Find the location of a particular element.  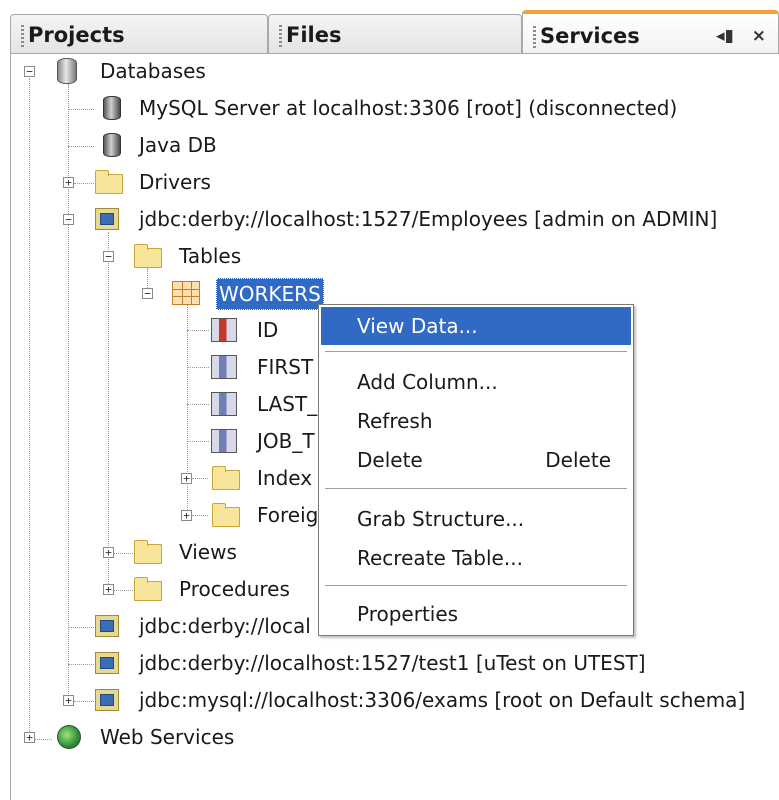

tree-label-java-db: Java DB is located at coordinates (178, 145).